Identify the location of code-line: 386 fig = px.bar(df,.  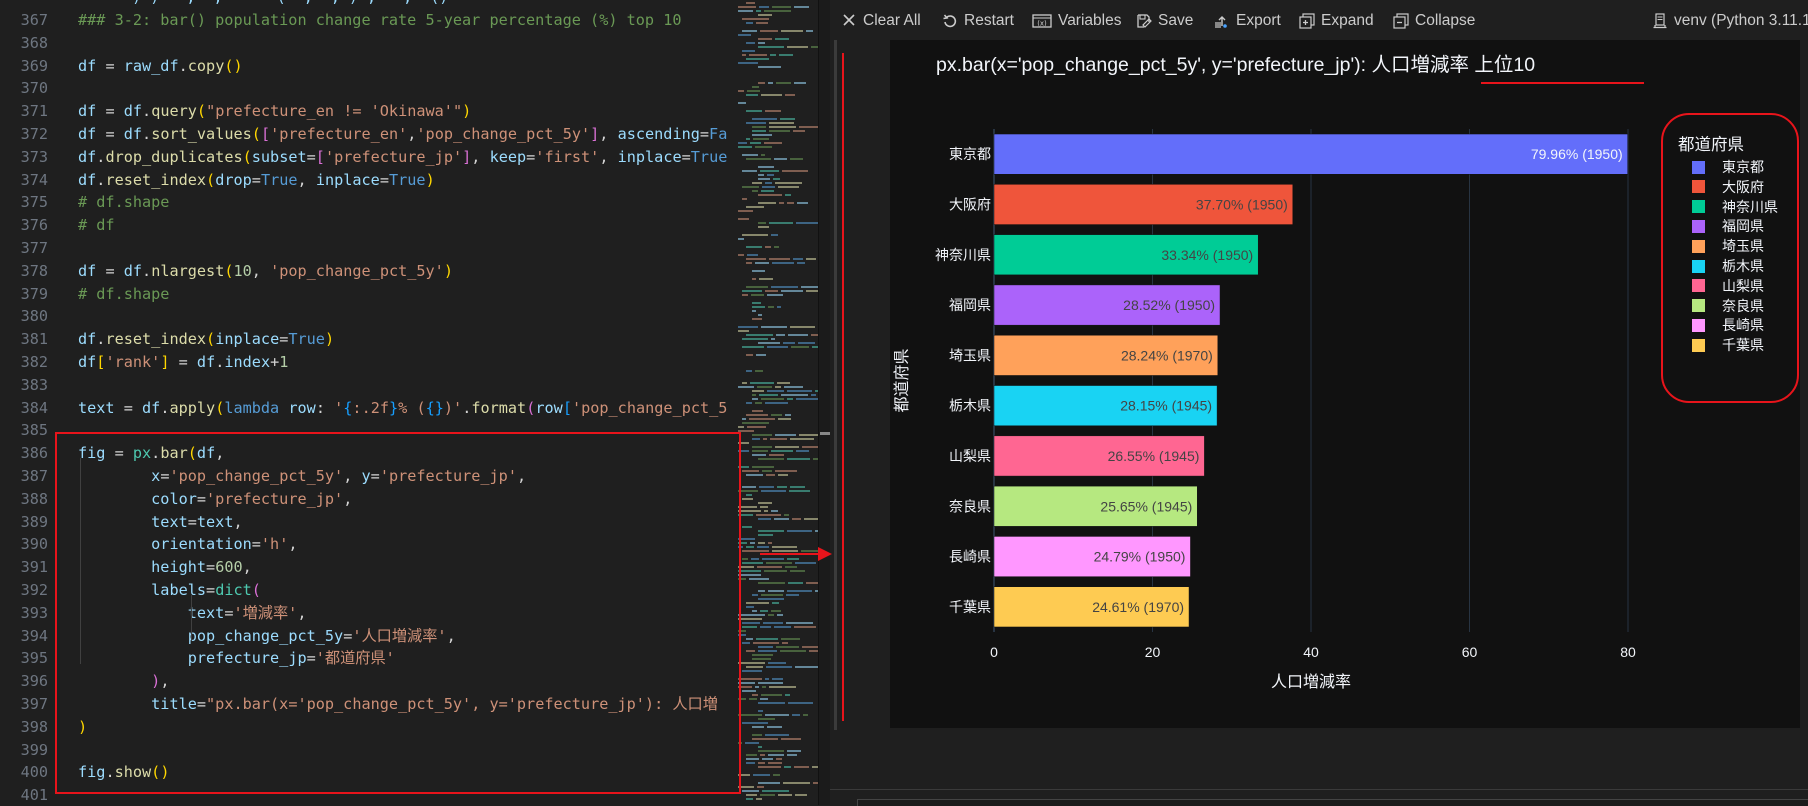
(368, 453).